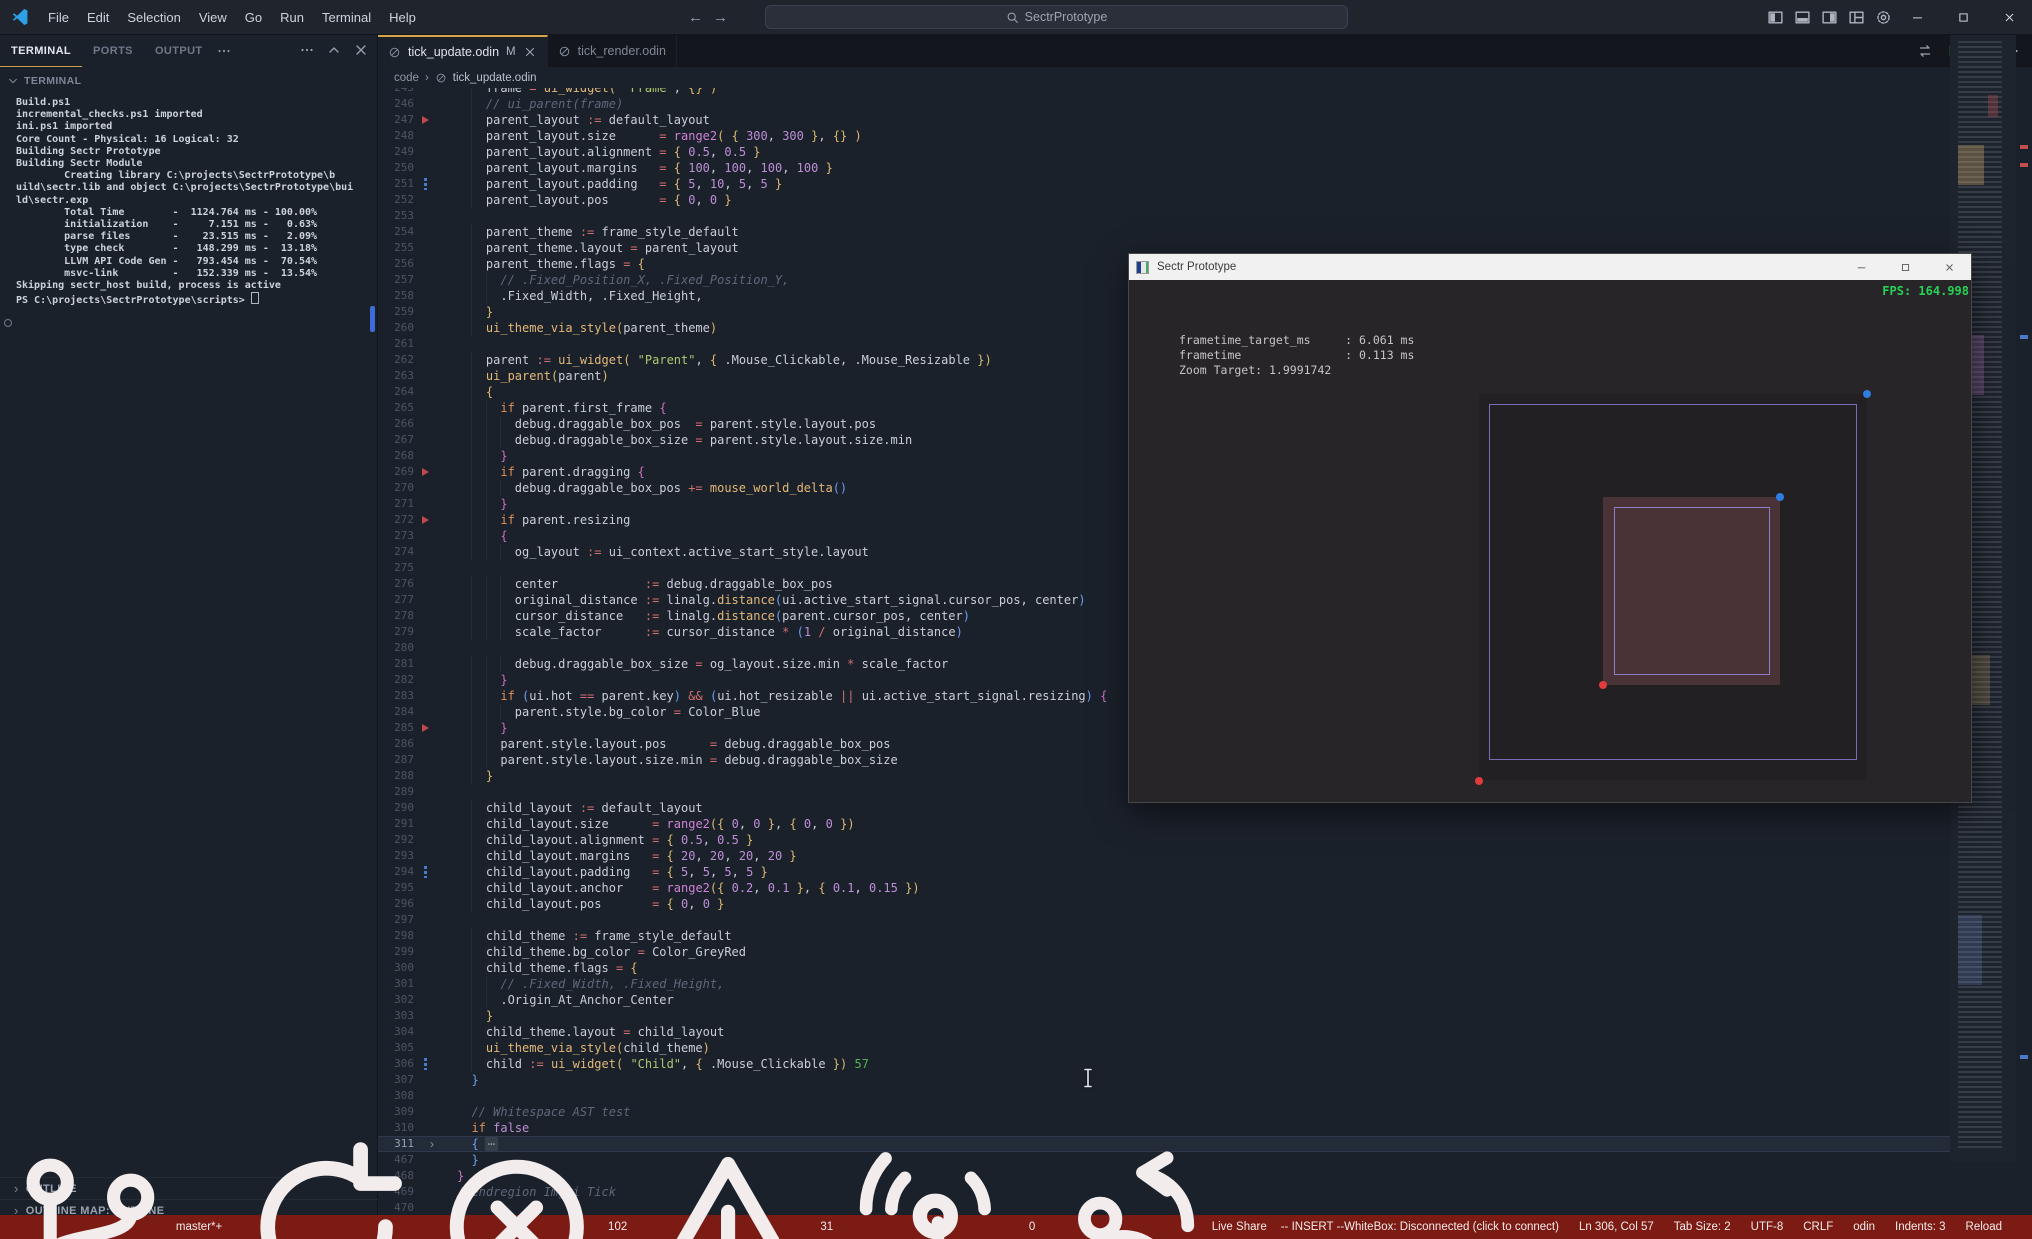 The width and height of the screenshot is (2032, 1239). Describe the element at coordinates (1164, 1096) in the screenshot. I see `code-line: 308` at that location.